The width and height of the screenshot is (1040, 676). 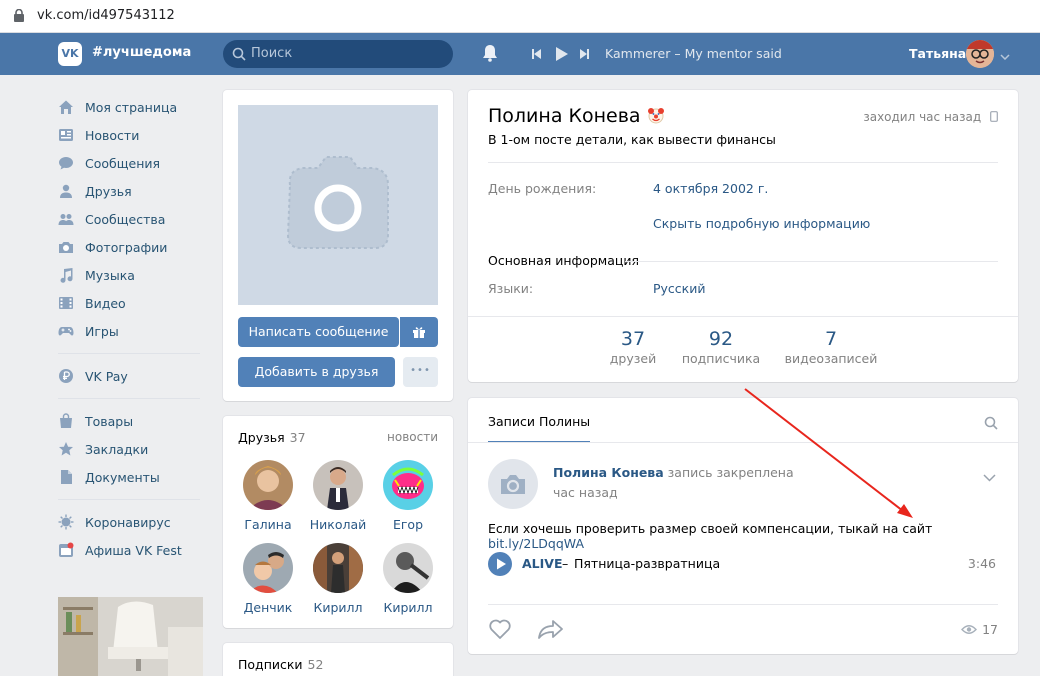 What do you see at coordinates (66, 303) in the screenshot?
I see `video-icon` at bounding box center [66, 303].